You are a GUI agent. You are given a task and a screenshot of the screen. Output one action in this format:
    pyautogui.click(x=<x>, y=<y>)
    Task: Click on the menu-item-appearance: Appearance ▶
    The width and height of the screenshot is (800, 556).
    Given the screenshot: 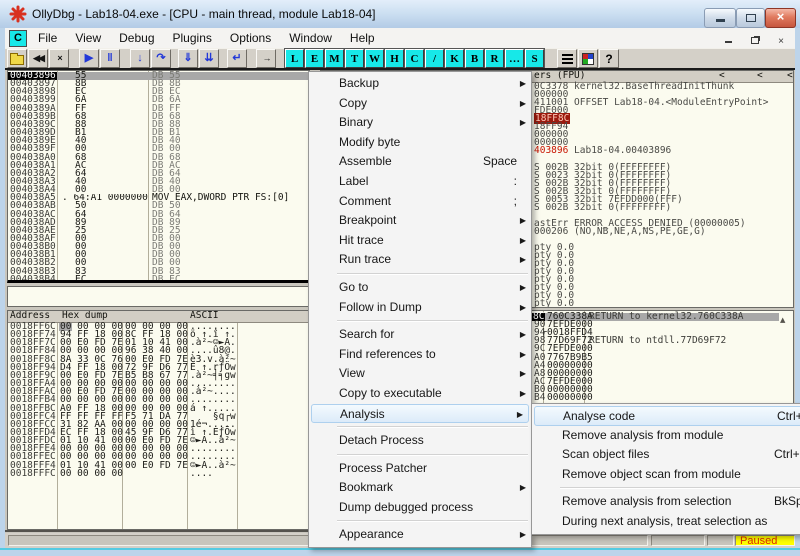 What is the action you would take?
    pyautogui.click(x=420, y=535)
    